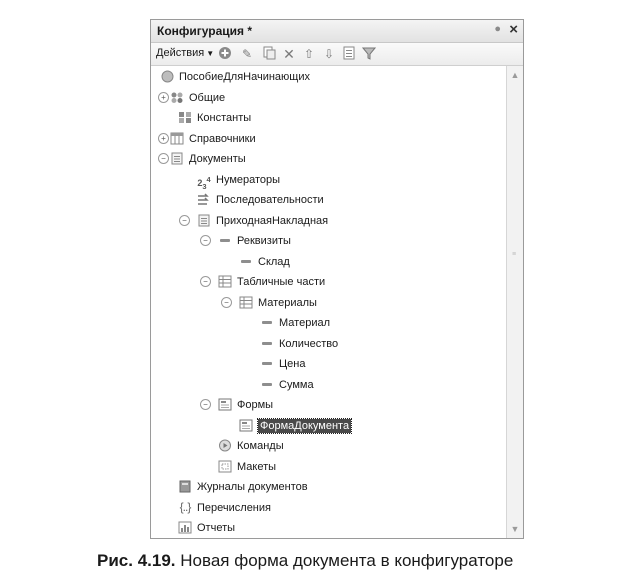 This screenshot has width=637, height=587. Describe the element at coordinates (292, 364) in the screenshot. I see `tree-item-label: Цена` at that location.